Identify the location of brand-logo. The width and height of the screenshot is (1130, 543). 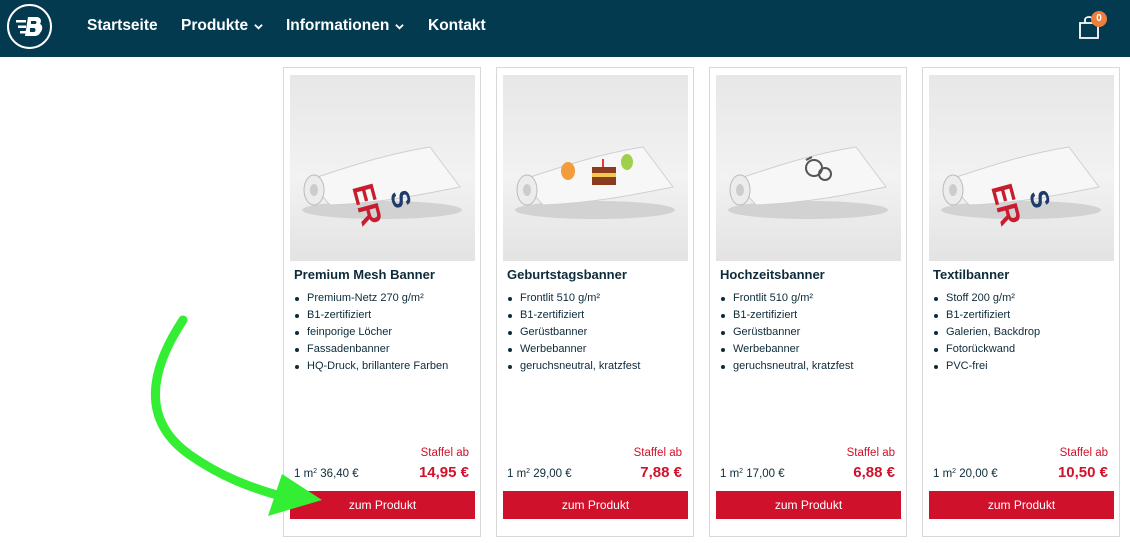
(29, 26).